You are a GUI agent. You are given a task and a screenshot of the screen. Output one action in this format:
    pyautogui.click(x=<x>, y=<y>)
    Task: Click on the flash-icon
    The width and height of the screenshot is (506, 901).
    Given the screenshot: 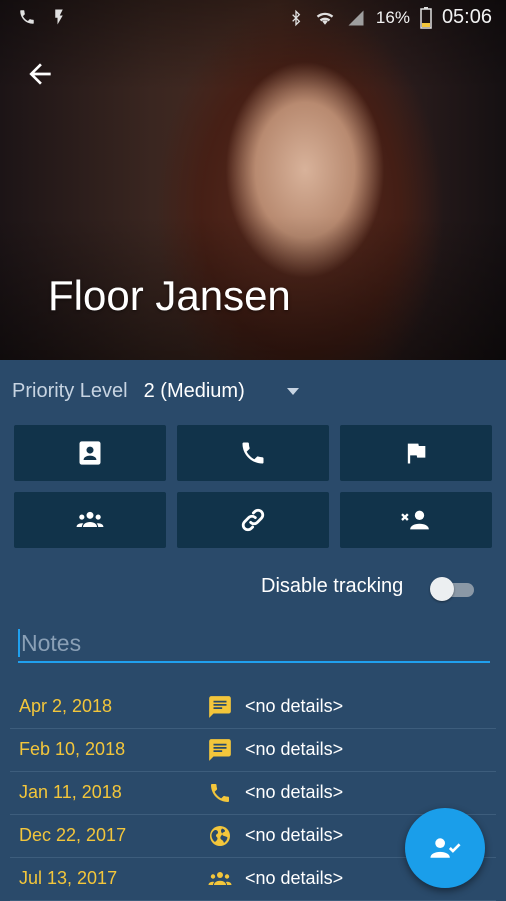 What is the action you would take?
    pyautogui.click(x=59, y=17)
    